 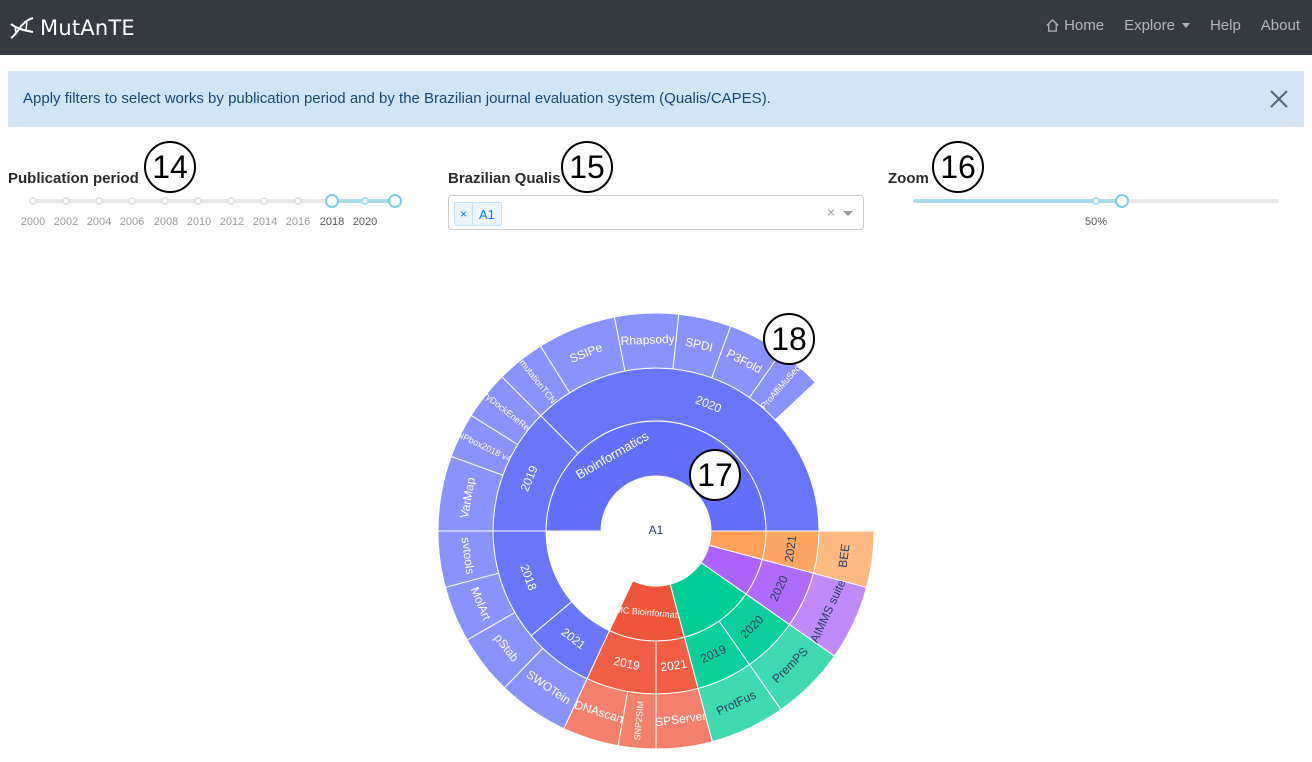 I want to click on callout-18: 18, so click(x=789, y=339).